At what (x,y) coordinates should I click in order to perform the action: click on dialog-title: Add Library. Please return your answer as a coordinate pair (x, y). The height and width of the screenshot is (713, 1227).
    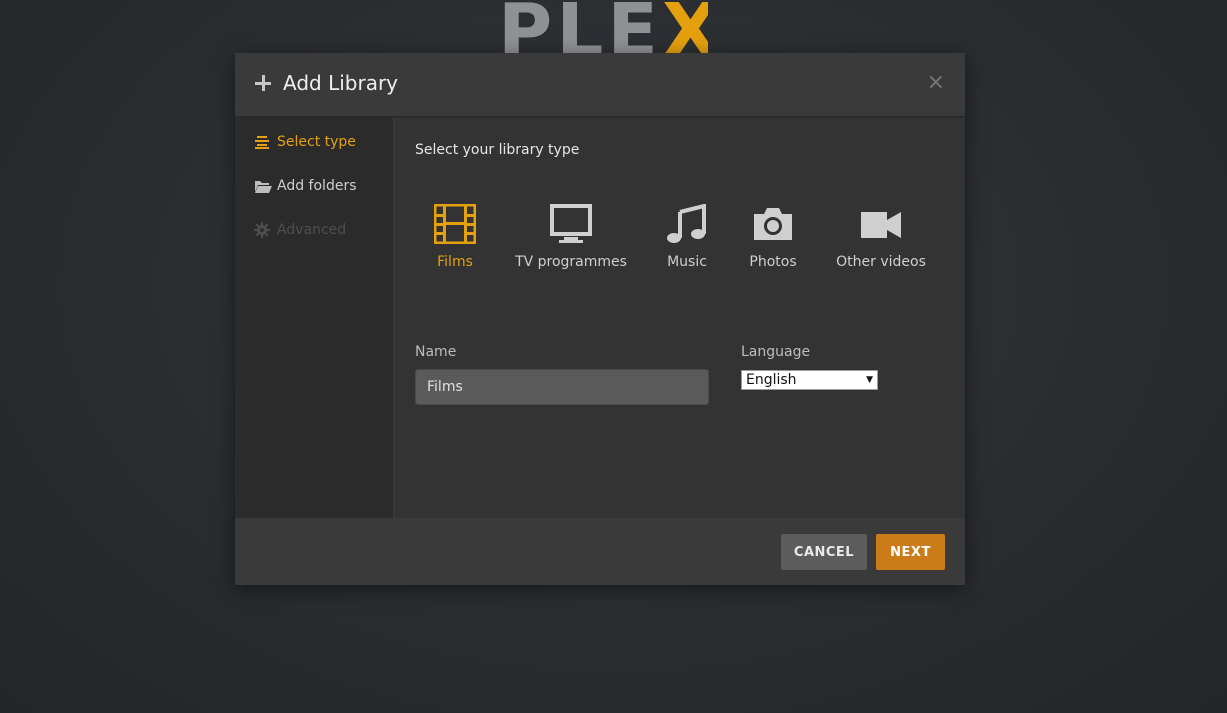
    Looking at the image, I should click on (341, 83).